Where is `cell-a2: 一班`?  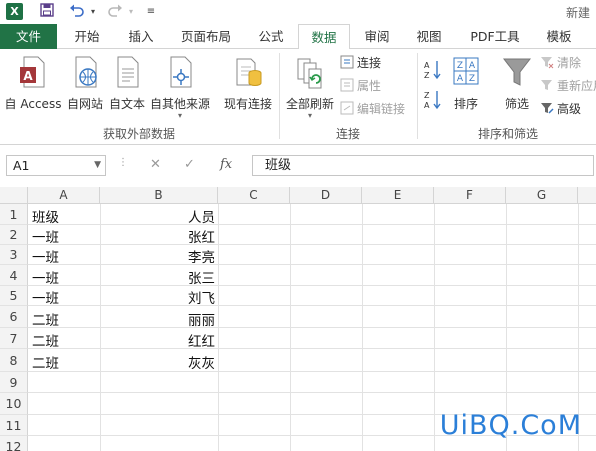 cell-a2: 一班 is located at coordinates (45, 236).